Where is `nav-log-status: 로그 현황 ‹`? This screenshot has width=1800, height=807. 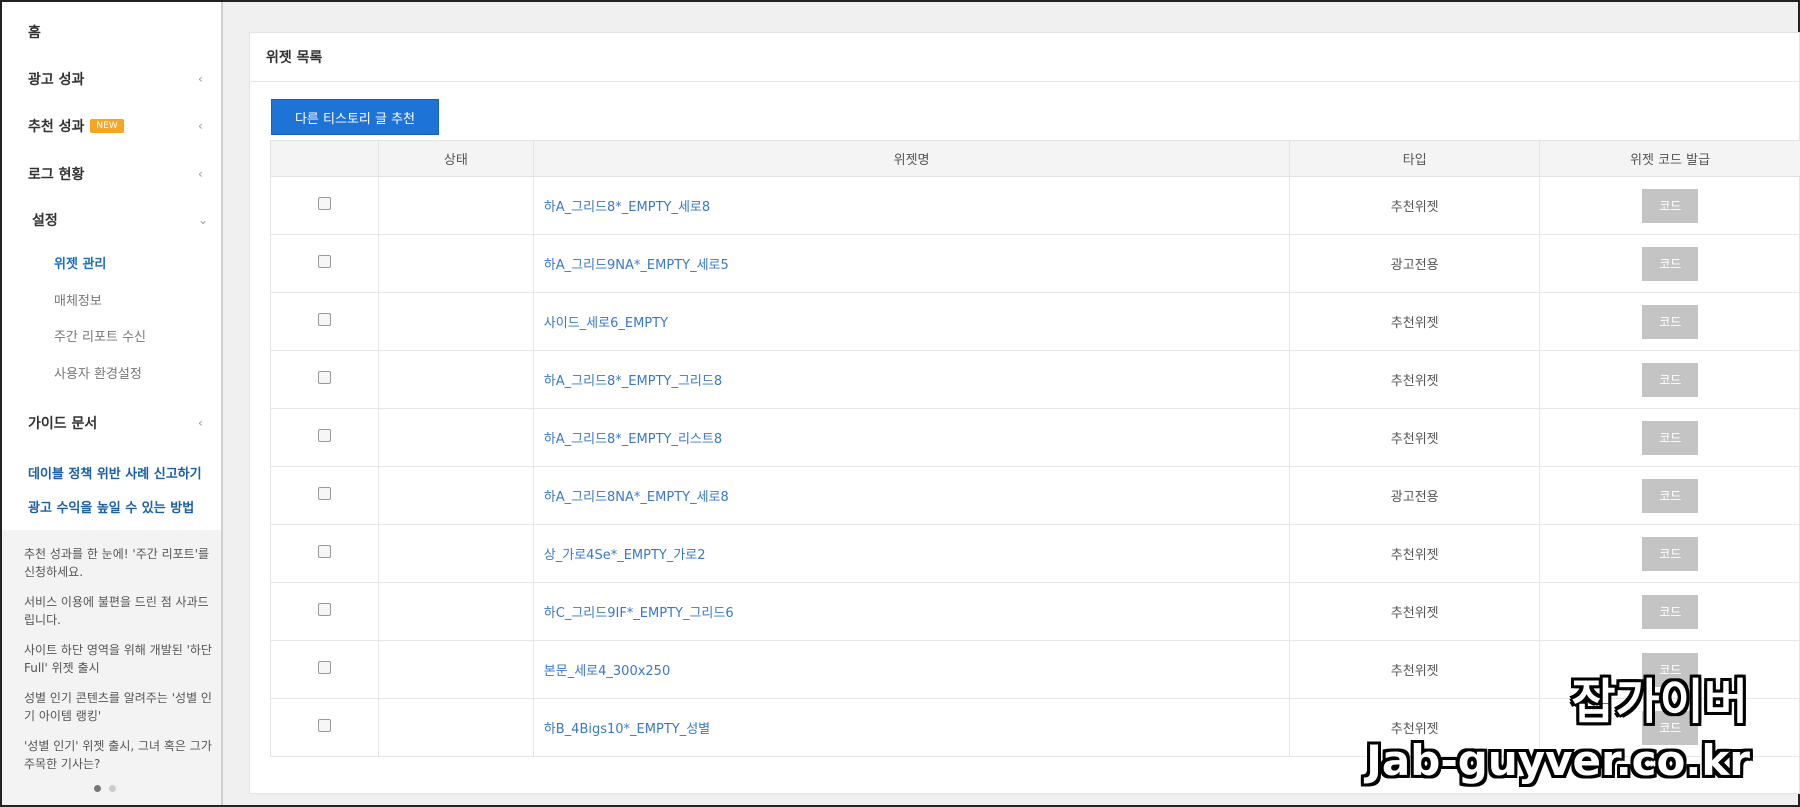
nav-log-status: 로그 현황 ‹ is located at coordinates (115, 174).